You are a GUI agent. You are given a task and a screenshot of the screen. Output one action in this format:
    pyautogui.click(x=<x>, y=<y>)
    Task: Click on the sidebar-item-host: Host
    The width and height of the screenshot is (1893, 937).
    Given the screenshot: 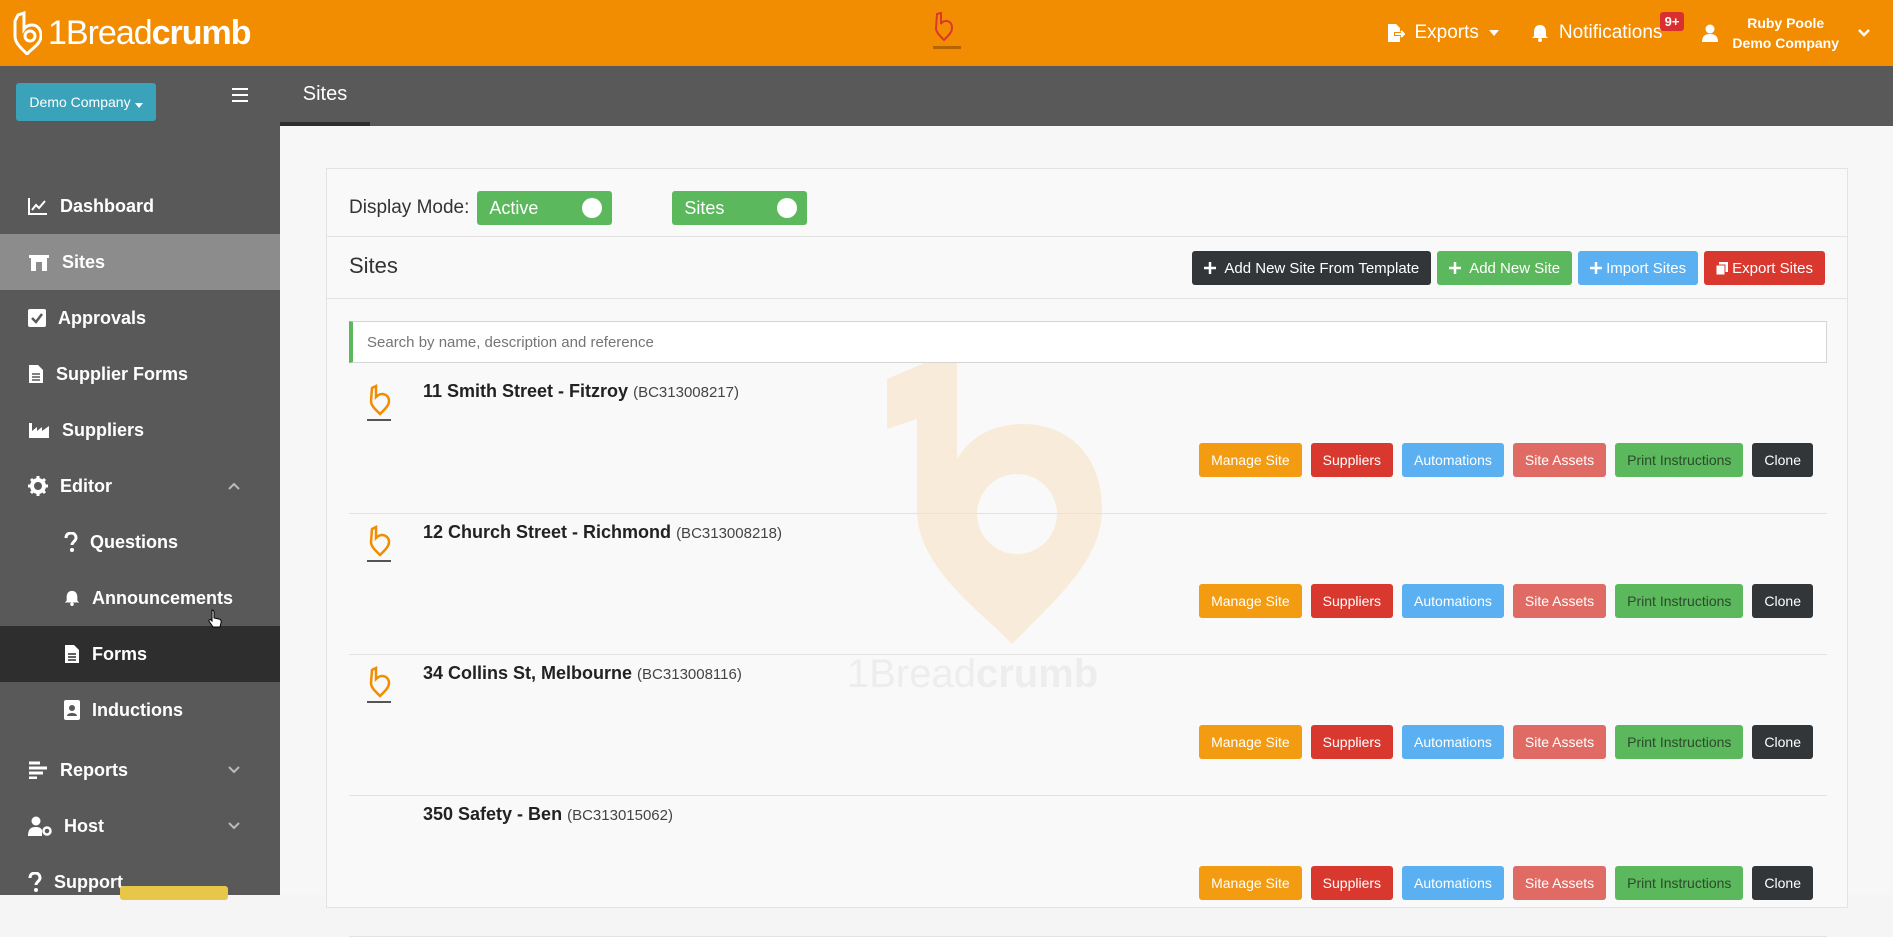 What is the action you would take?
    pyautogui.click(x=140, y=826)
    